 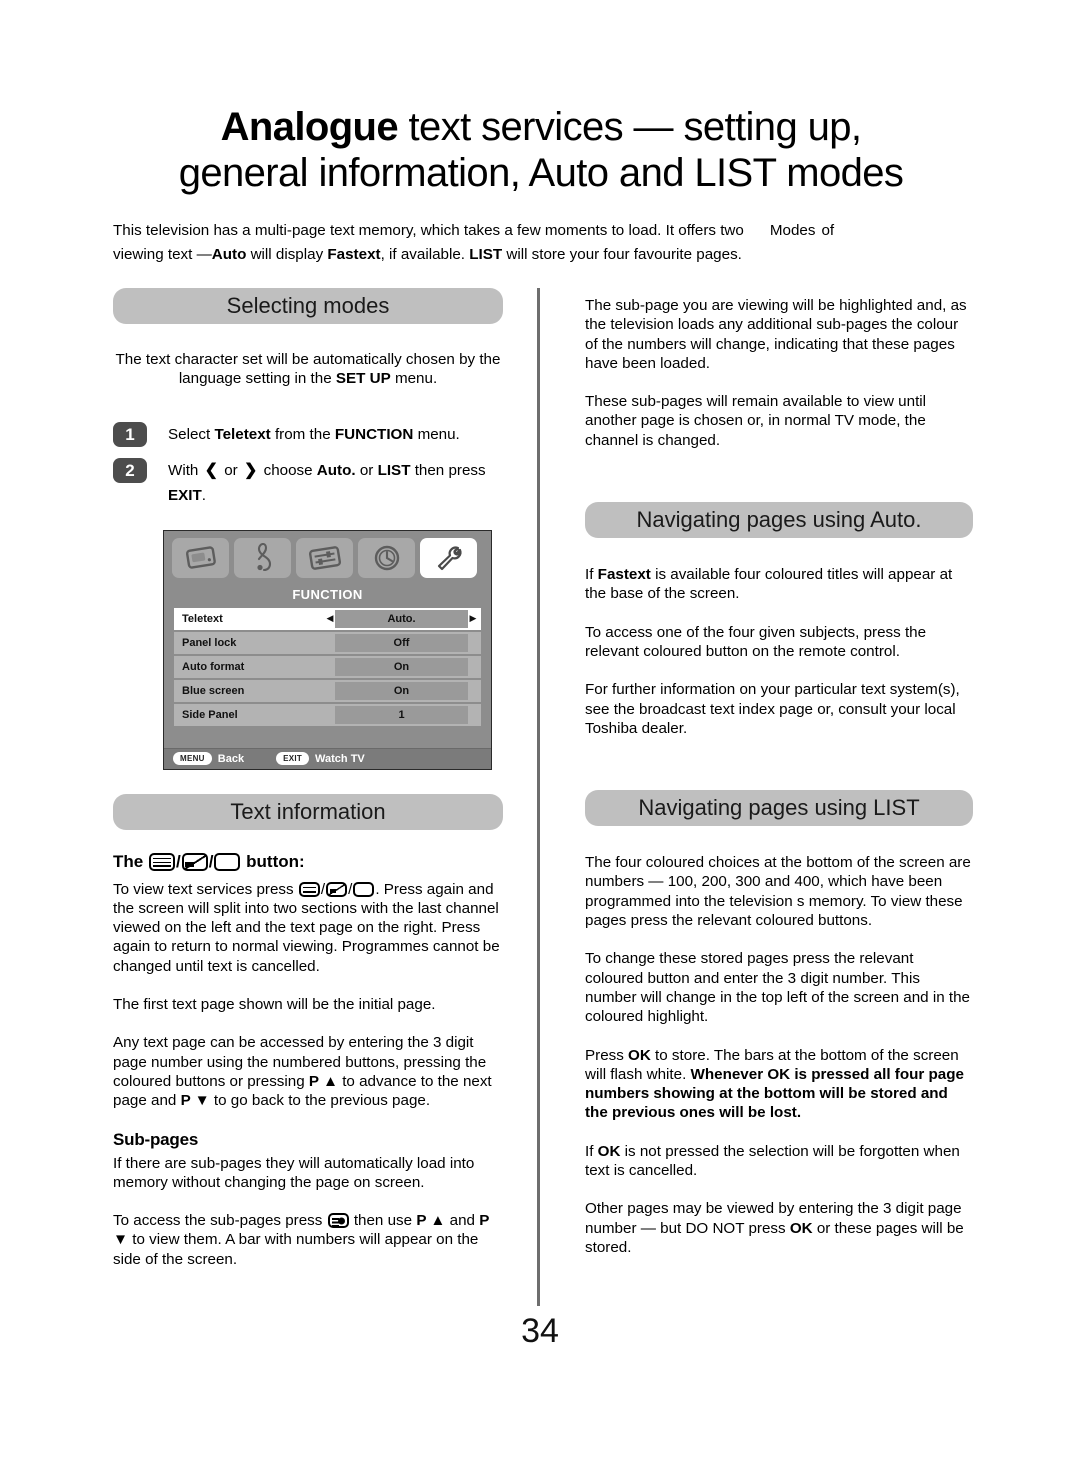 What do you see at coordinates (309, 889) in the screenshot?
I see `teletext-lines-icon` at bounding box center [309, 889].